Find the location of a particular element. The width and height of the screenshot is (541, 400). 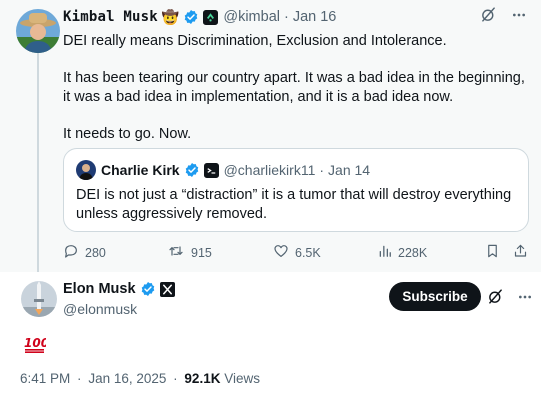

quoted-tweet-header: Charlie Kirk @charliekirk11 · Jan 14 is located at coordinates (223, 170).